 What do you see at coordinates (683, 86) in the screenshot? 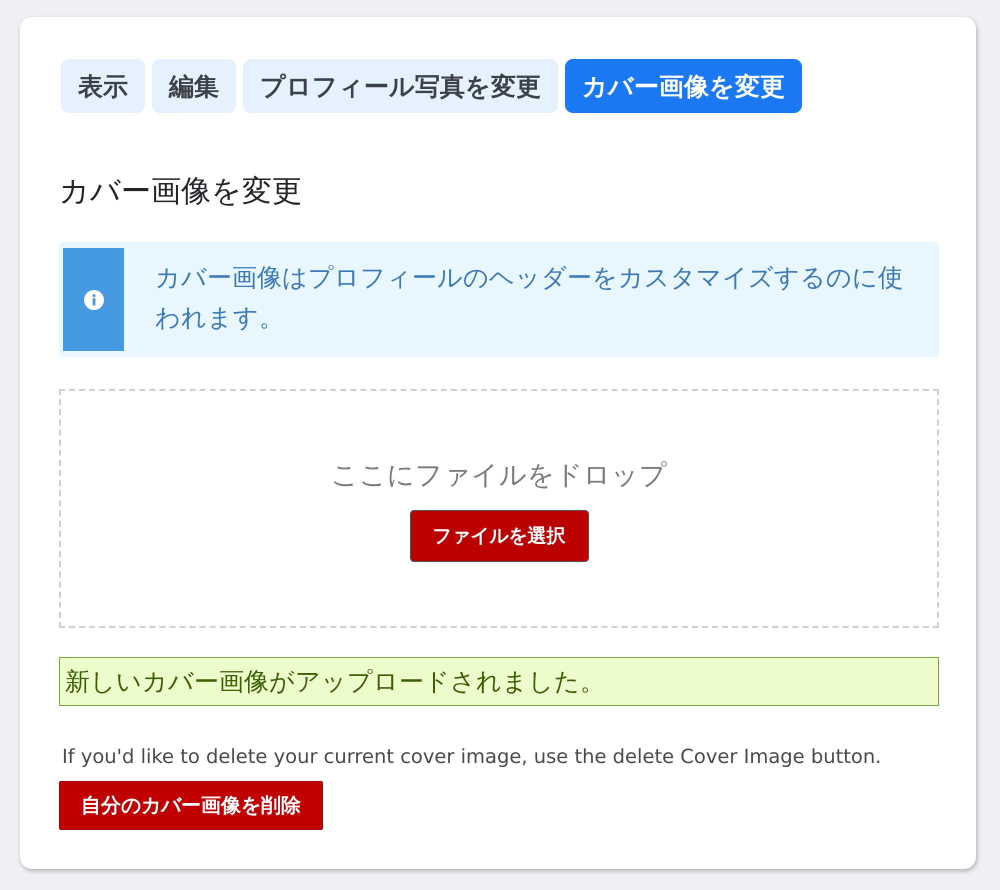
I see `tab: カバー画像を変更` at bounding box center [683, 86].